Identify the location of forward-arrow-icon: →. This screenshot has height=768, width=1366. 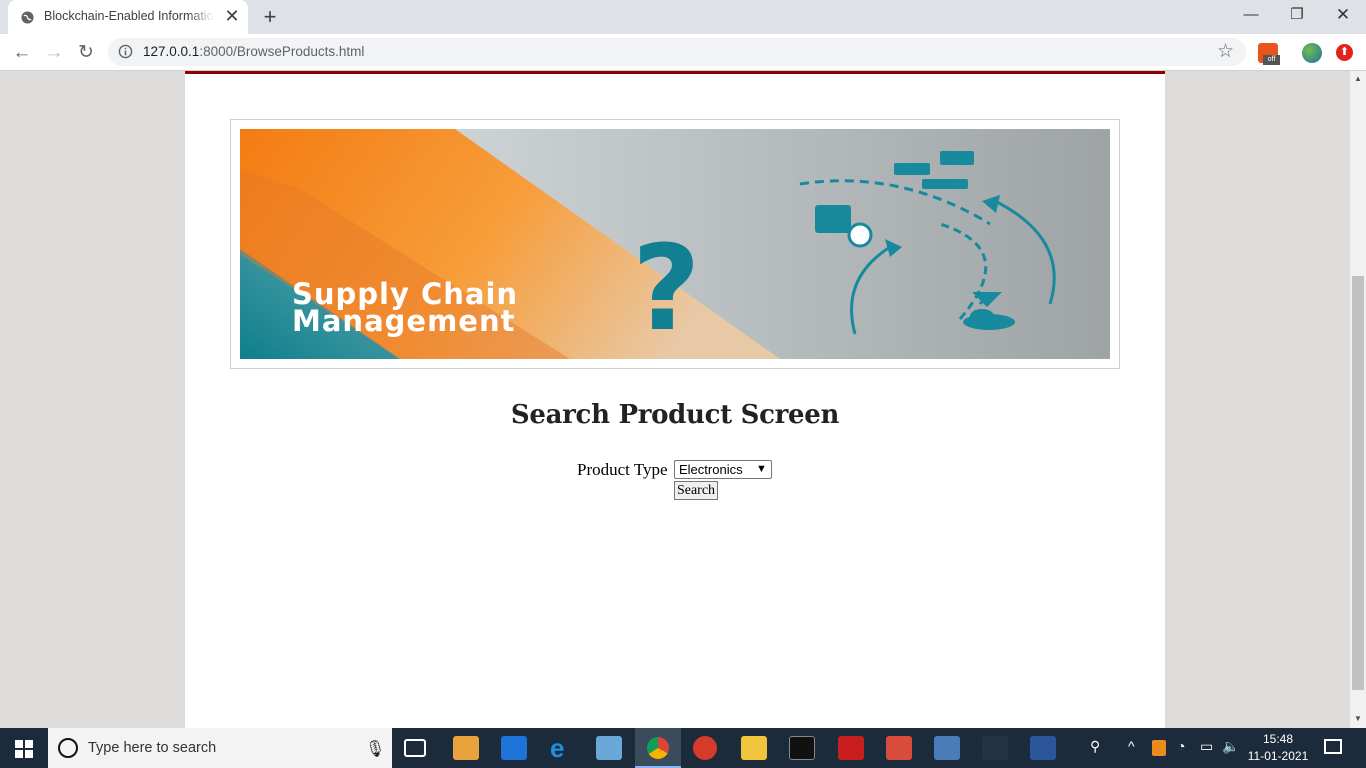
(54, 53).